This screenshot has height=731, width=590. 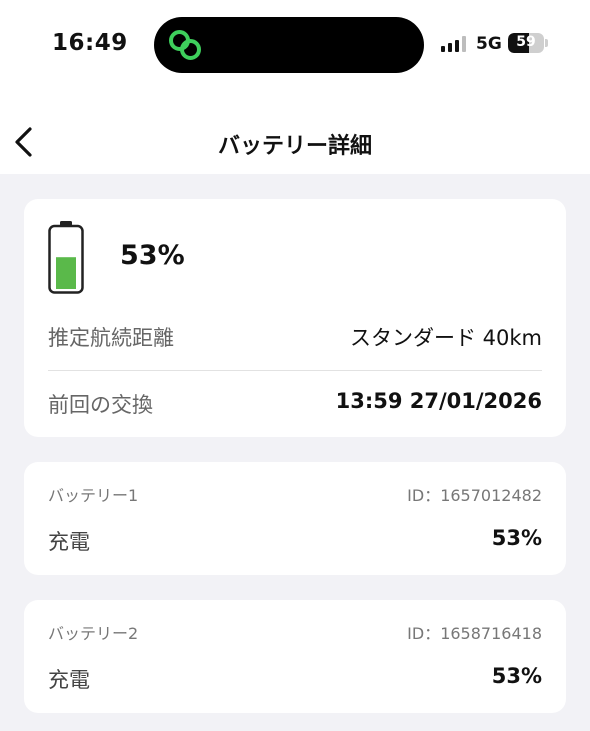 What do you see at coordinates (295, 656) in the screenshot?
I see `battery-card-2: バッテリー2 ID：1658716418 充電 53%` at bounding box center [295, 656].